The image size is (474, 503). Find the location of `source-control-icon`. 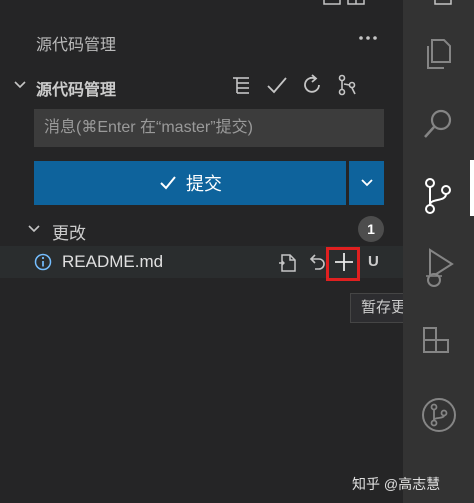

source-control-icon is located at coordinates (438, 192).